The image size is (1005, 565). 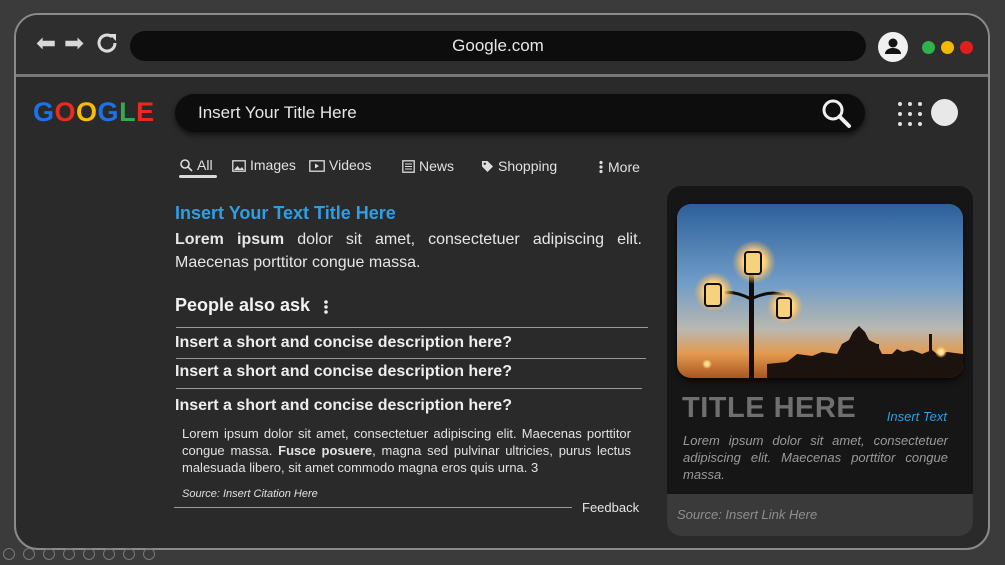 I want to click on card-title: TITLE HERE, so click(x=769, y=408).